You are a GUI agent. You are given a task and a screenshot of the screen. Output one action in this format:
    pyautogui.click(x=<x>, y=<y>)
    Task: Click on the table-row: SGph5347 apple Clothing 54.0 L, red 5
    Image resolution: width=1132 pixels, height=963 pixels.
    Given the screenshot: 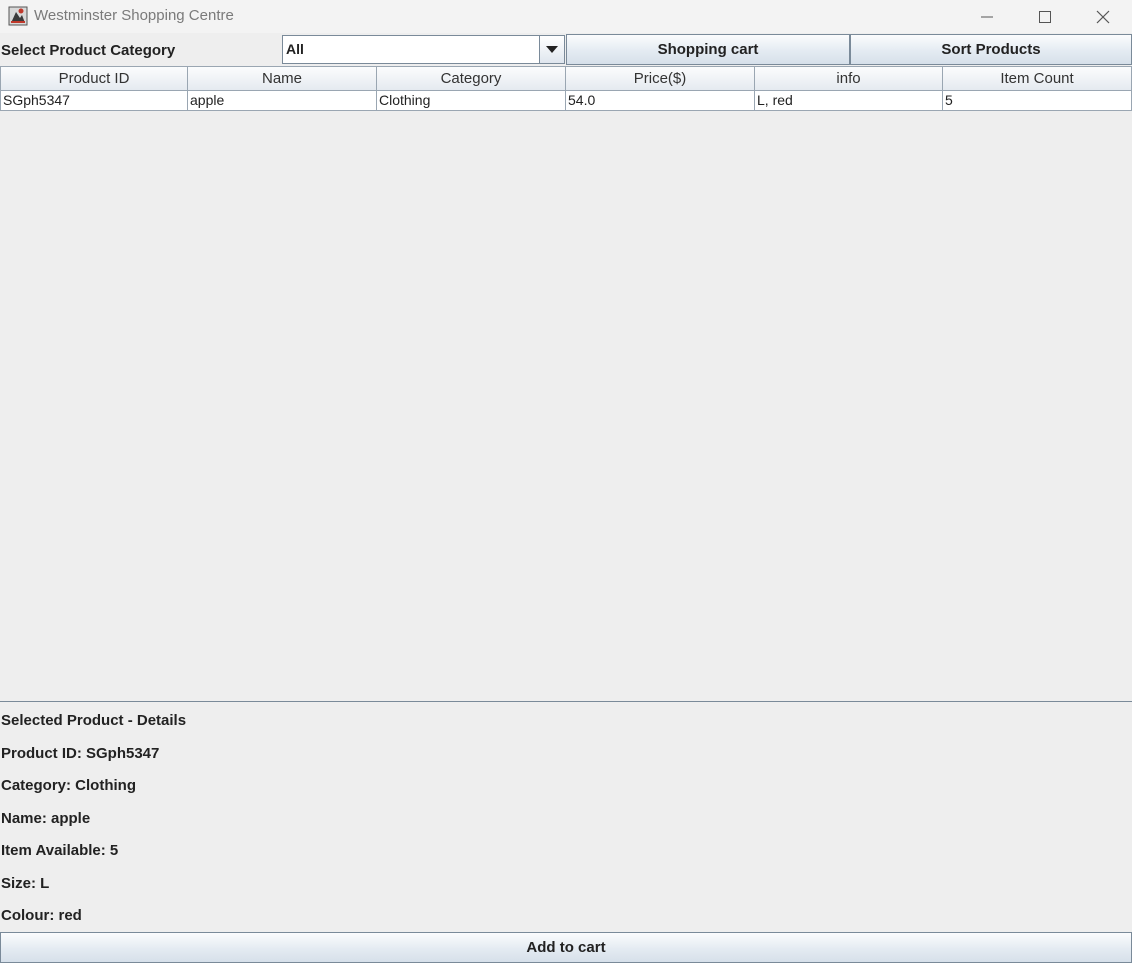 What is the action you would take?
    pyautogui.click(x=566, y=101)
    